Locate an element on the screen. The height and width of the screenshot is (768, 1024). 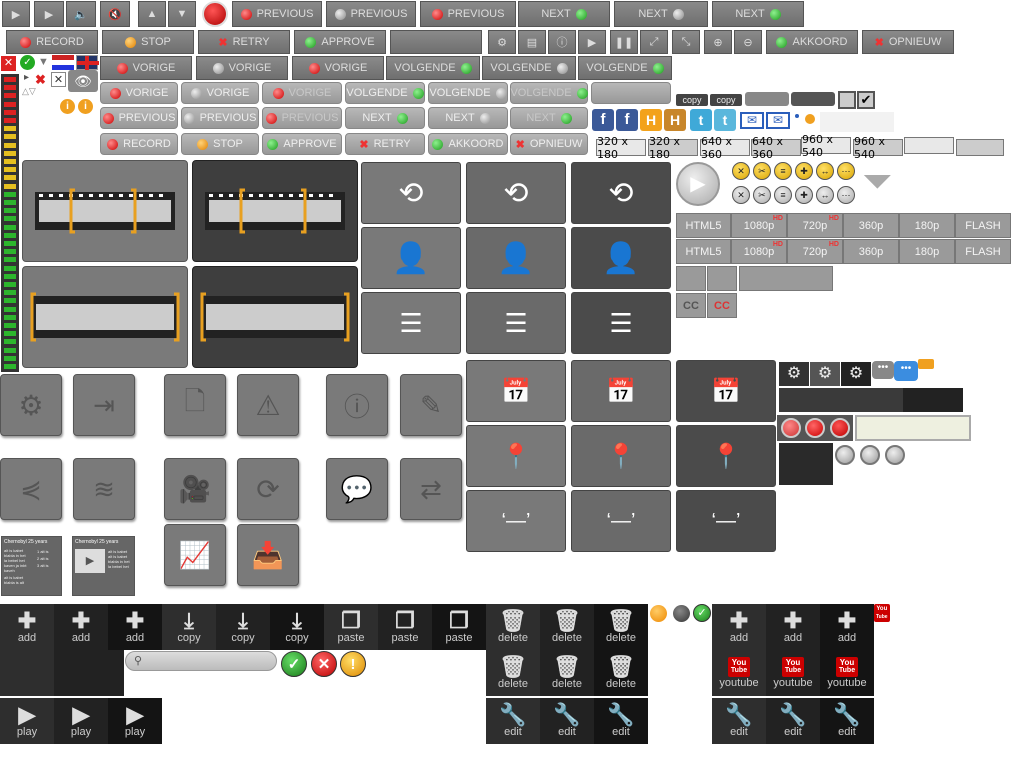
blank-pill-button-dark is located at coordinates (813, 99).